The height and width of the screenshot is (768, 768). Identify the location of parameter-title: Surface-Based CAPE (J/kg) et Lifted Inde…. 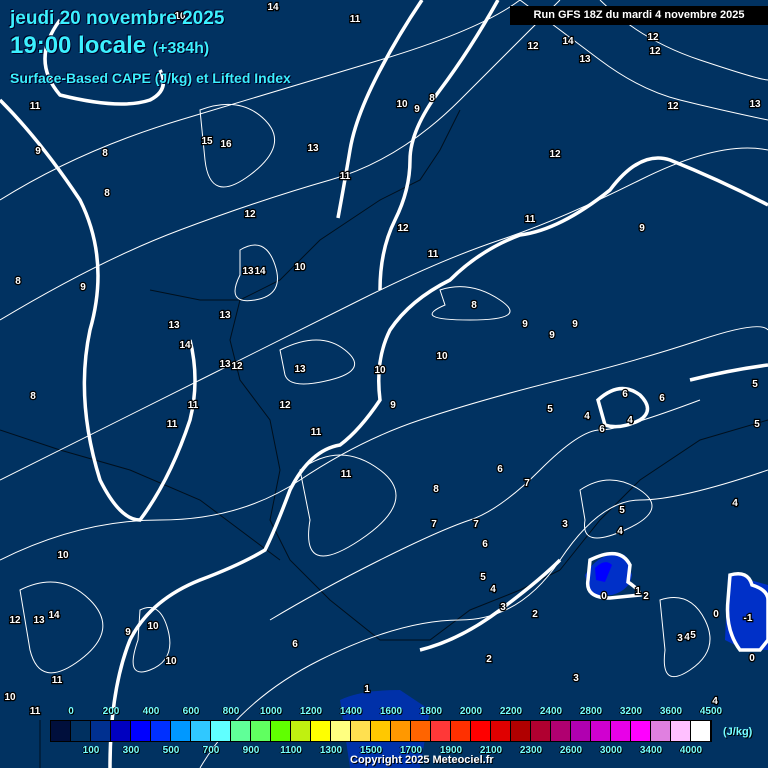
(150, 78).